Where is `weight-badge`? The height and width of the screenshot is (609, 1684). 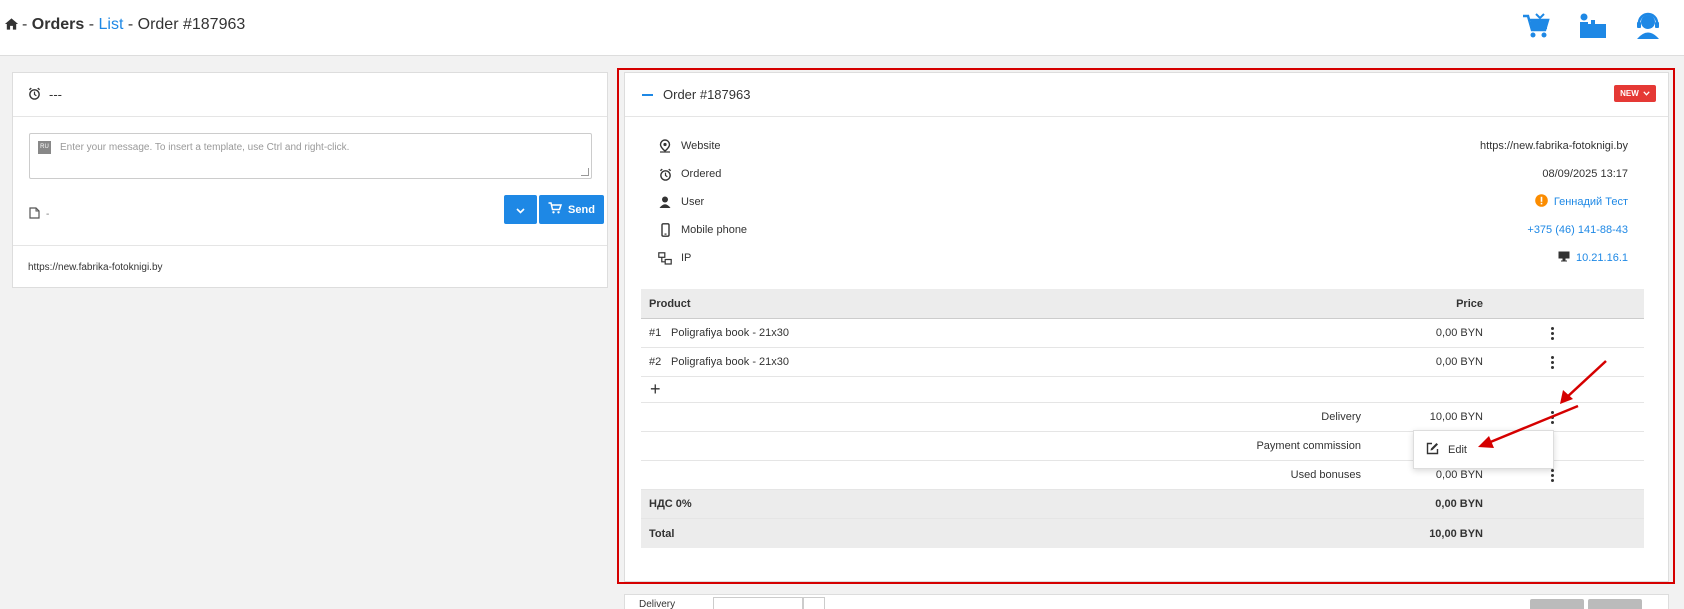
weight-badge is located at coordinates (1557, 604).